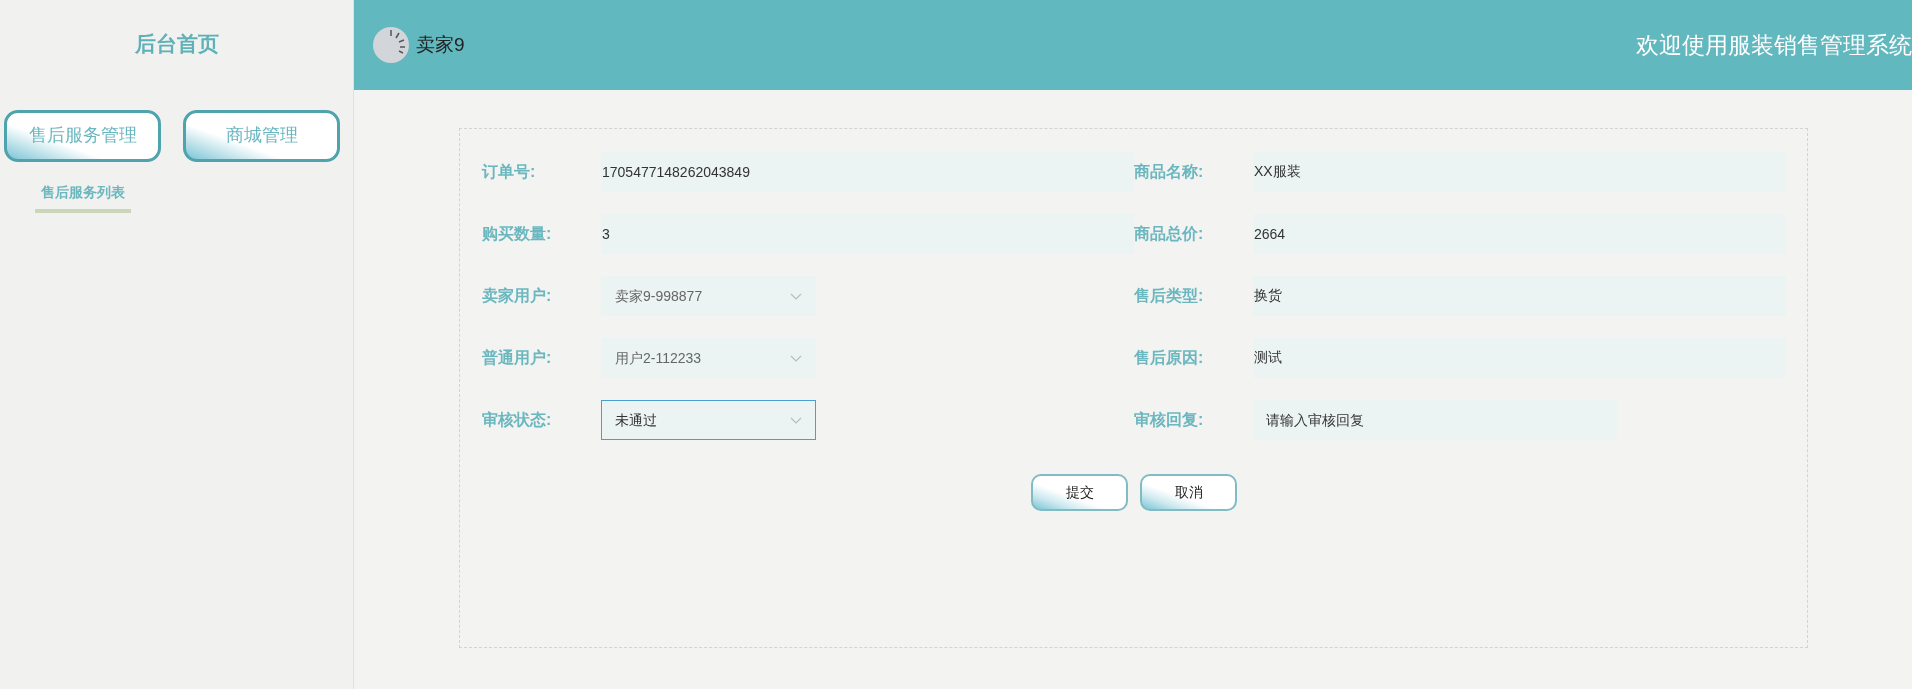 This screenshot has width=1912, height=689. What do you see at coordinates (1169, 172) in the screenshot?
I see `field-label: 商品名称:` at bounding box center [1169, 172].